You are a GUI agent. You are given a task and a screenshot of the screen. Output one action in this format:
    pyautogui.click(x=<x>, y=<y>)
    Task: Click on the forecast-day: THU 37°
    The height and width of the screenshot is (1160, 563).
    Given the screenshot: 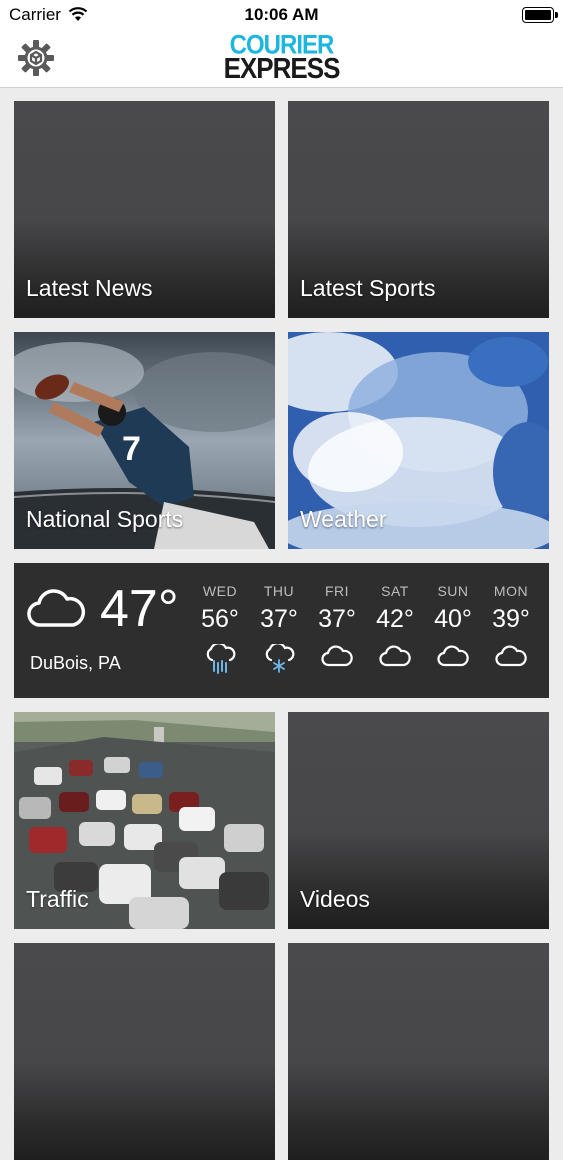 What is the action you would take?
    pyautogui.click(x=279, y=628)
    